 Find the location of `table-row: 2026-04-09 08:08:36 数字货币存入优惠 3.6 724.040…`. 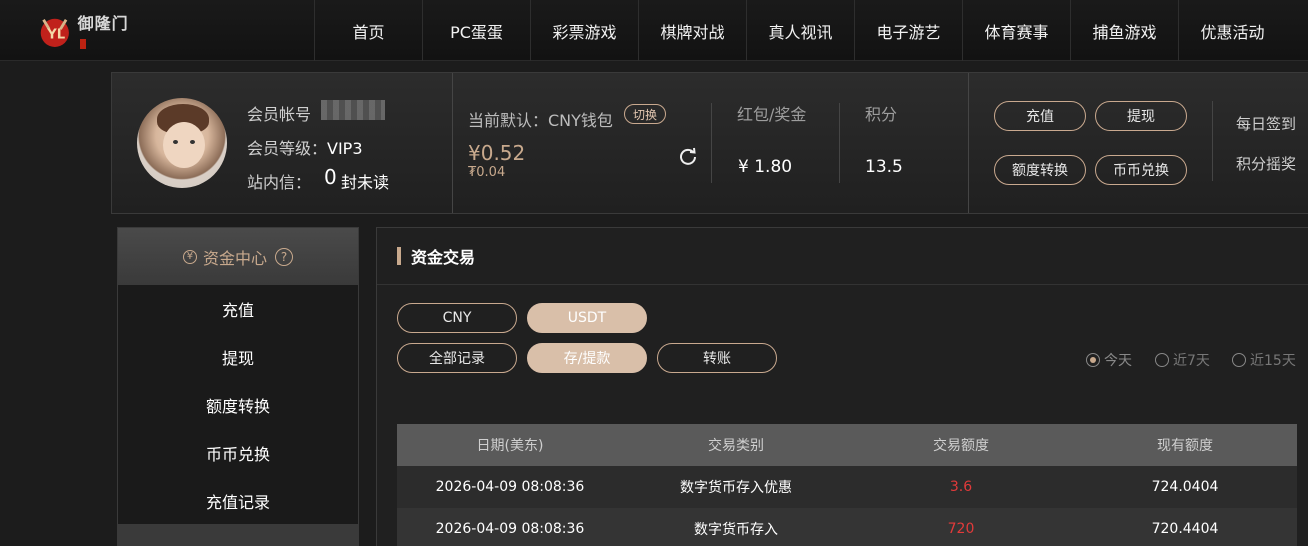

table-row: 2026-04-09 08:08:36 数字货币存入优惠 3.6 724.040… is located at coordinates (847, 487).